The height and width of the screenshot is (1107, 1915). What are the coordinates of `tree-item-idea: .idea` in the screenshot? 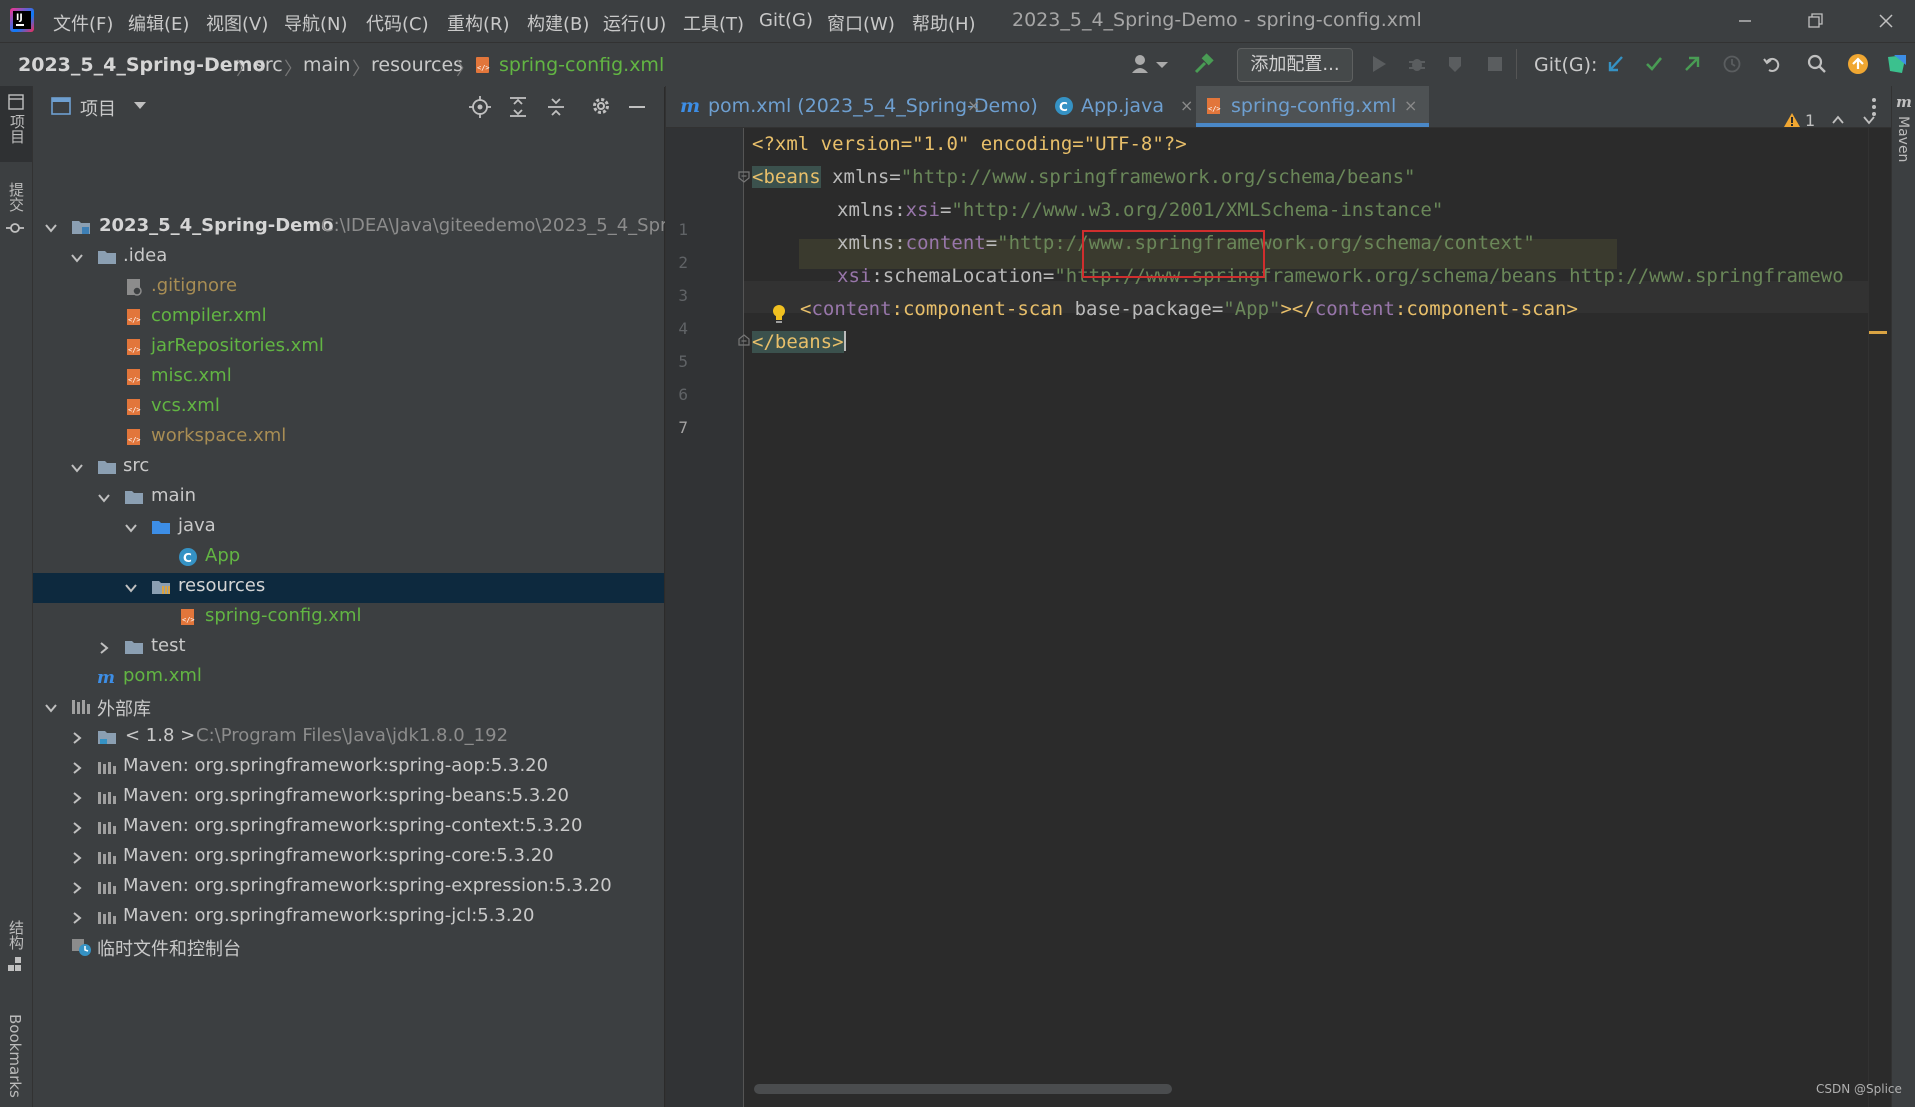 It's located at (348, 258).